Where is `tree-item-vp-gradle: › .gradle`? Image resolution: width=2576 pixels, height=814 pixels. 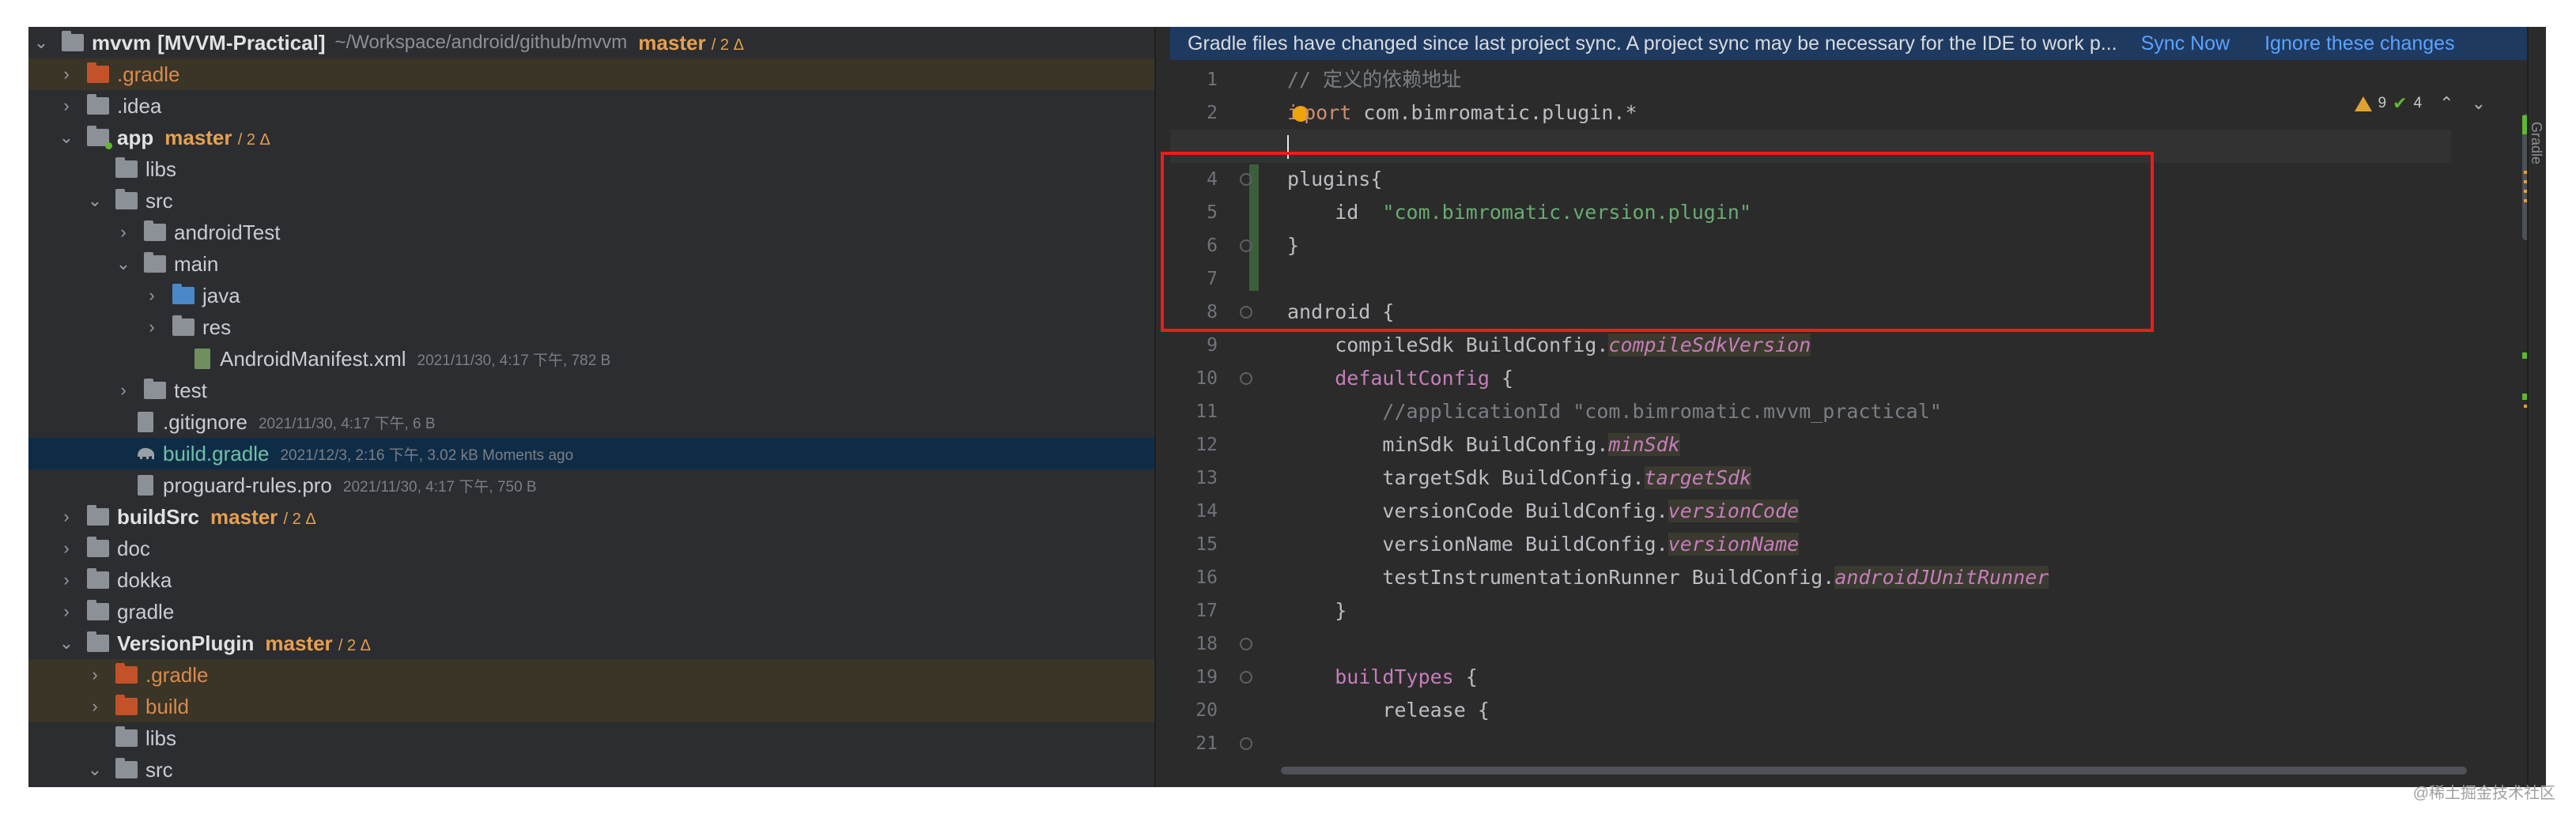 tree-item-vp-gradle: › .gradle is located at coordinates (591, 675).